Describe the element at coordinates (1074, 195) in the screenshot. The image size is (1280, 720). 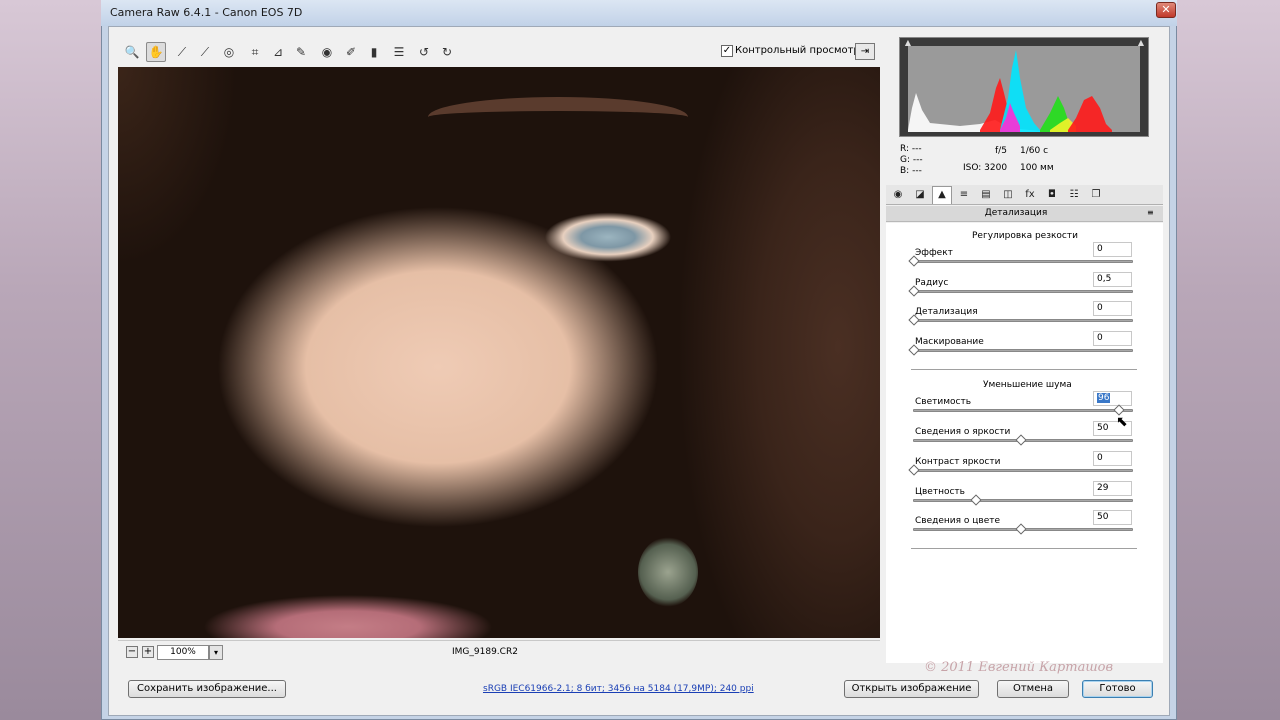
I see `tab-presets-icon: ☷` at that location.